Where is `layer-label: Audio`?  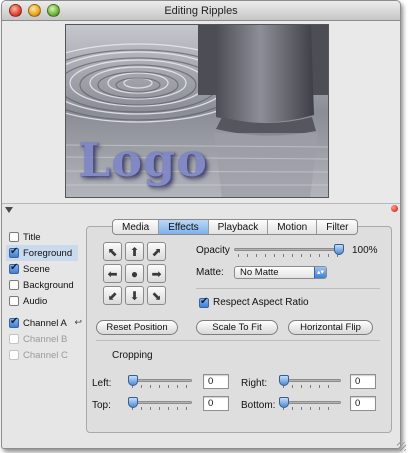
layer-label: Audio is located at coordinates (35, 301).